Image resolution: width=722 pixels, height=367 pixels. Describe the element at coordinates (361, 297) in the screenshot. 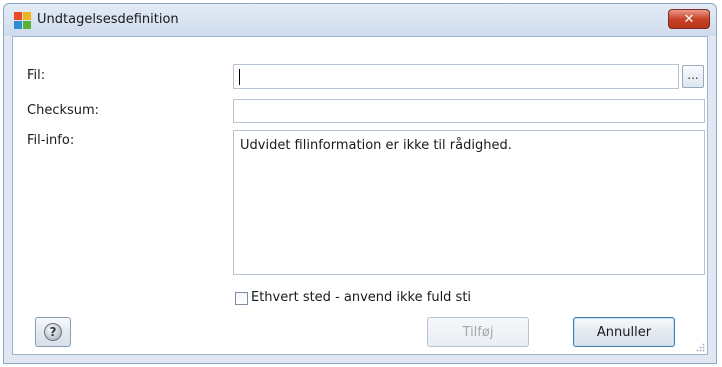

I see `anywhere-checkbox-label: Ethvert sted - anvend ikke fuld sti` at that location.